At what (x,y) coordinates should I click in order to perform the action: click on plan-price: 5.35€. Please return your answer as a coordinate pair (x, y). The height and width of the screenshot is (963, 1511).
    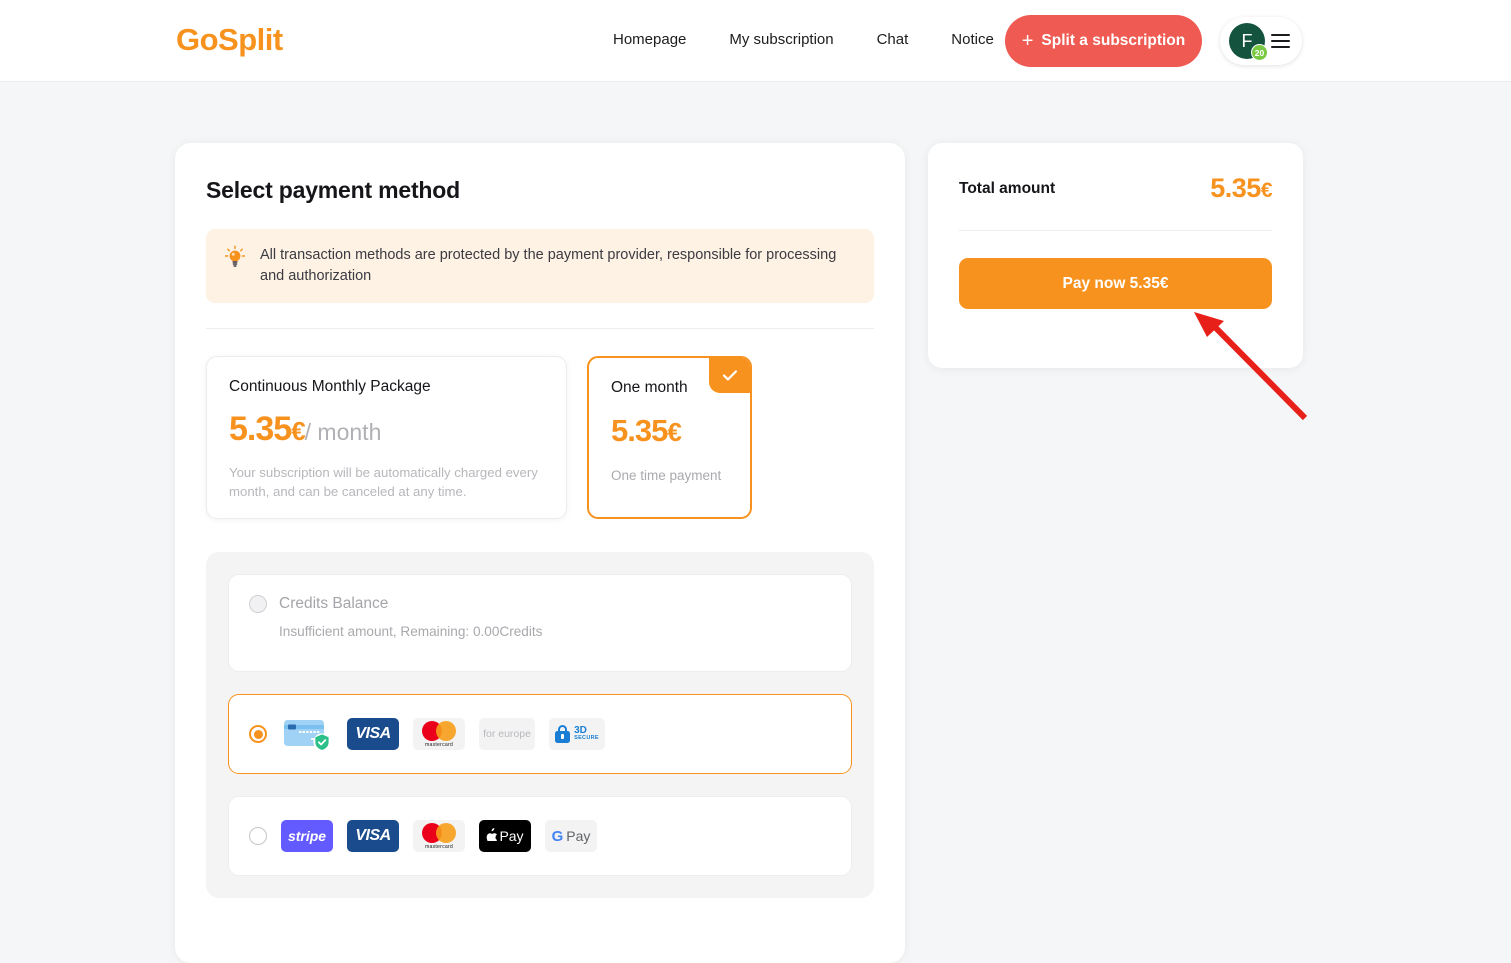
    Looking at the image, I should click on (669, 431).